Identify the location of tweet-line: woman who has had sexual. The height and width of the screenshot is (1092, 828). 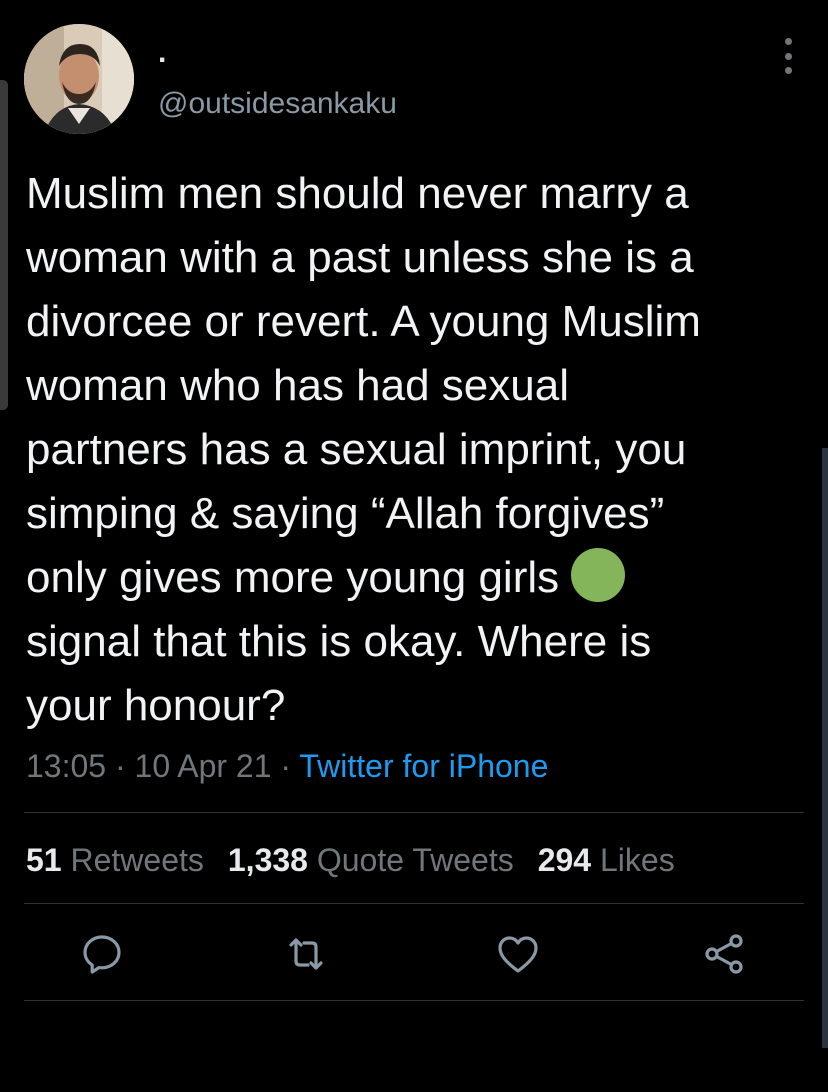
(297, 385).